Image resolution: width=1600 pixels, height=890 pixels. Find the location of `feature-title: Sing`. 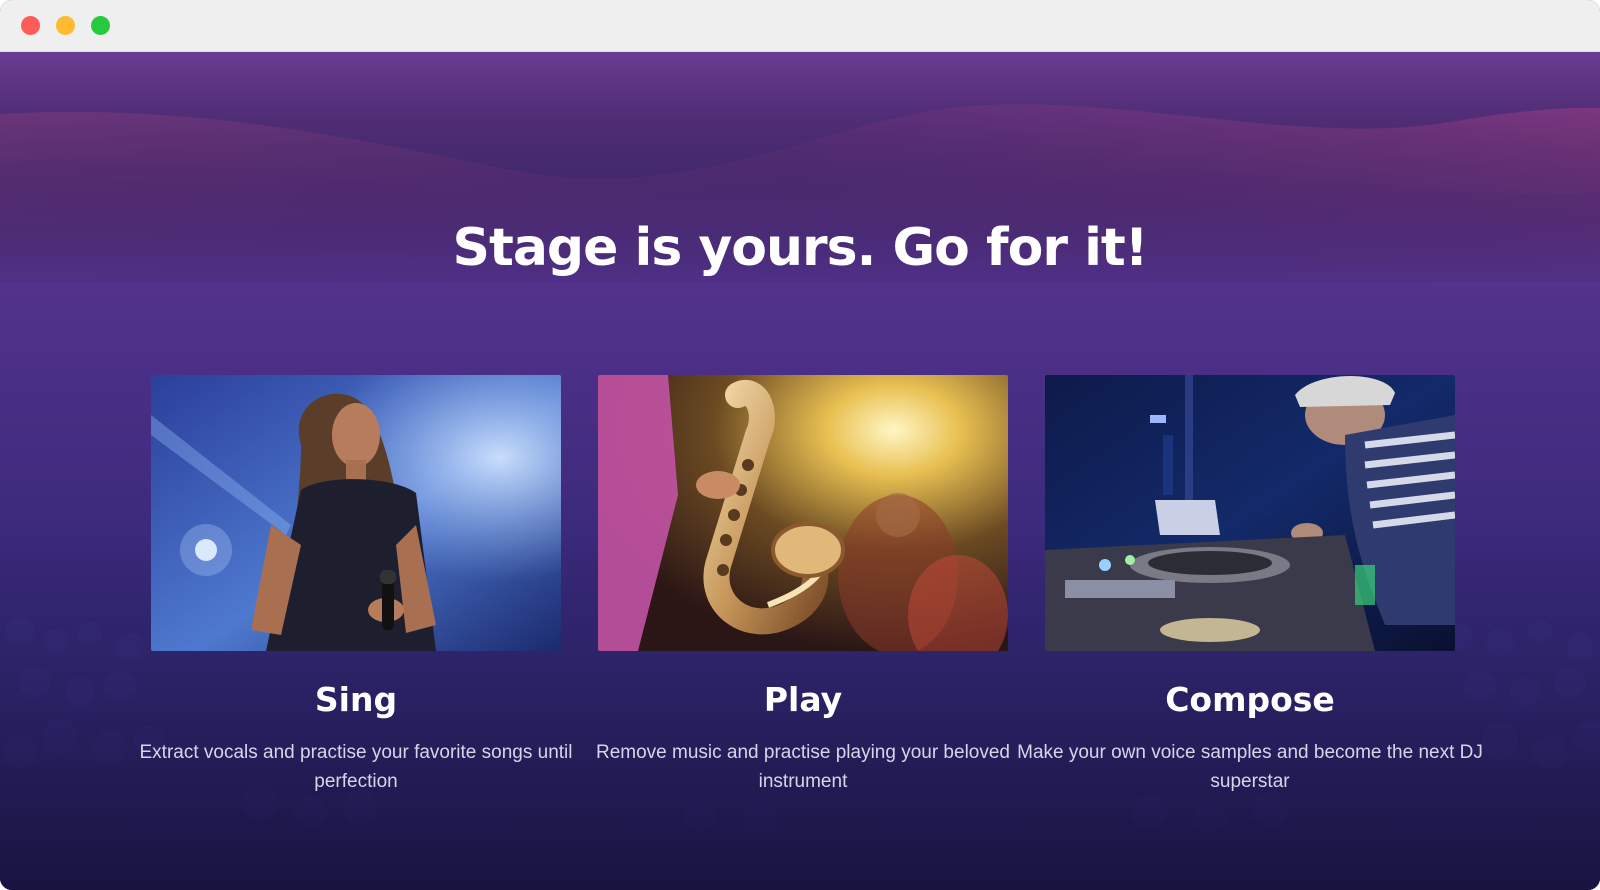

feature-title: Sing is located at coordinates (356, 699).